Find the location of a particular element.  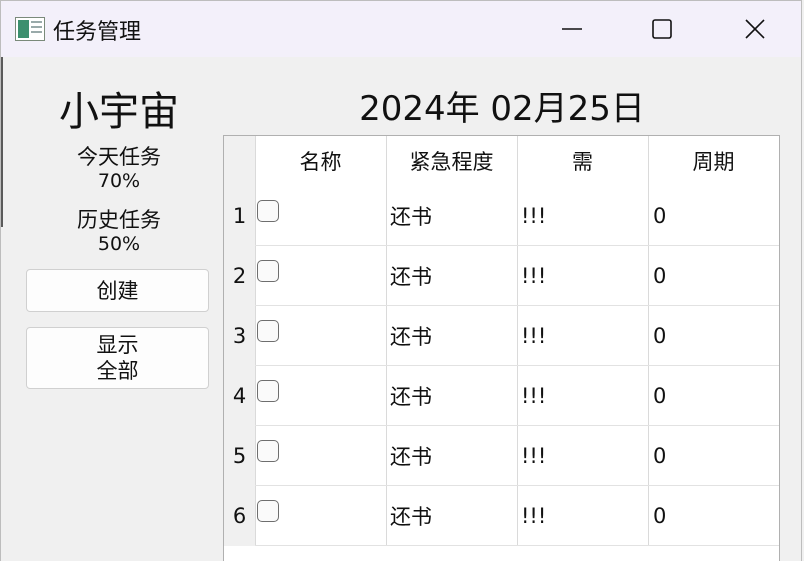

today-tasks-label: 今天任务 is located at coordinates (119, 157).